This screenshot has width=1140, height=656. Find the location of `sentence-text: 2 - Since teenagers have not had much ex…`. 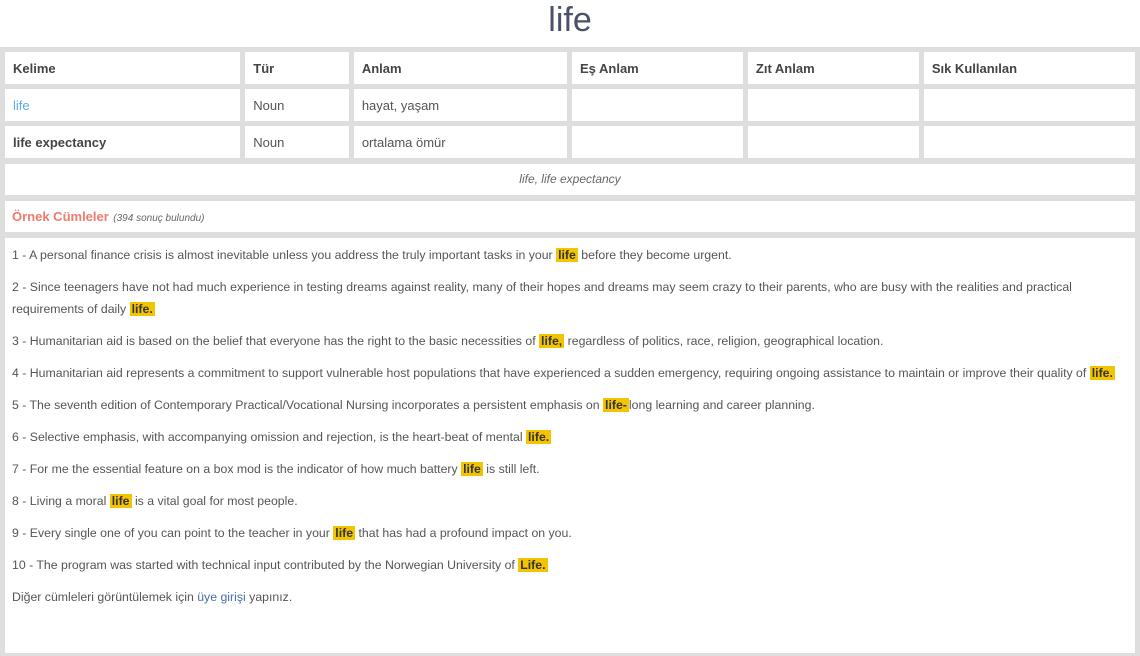

sentence-text: 2 - Since teenagers have not had much ex… is located at coordinates (542, 298).